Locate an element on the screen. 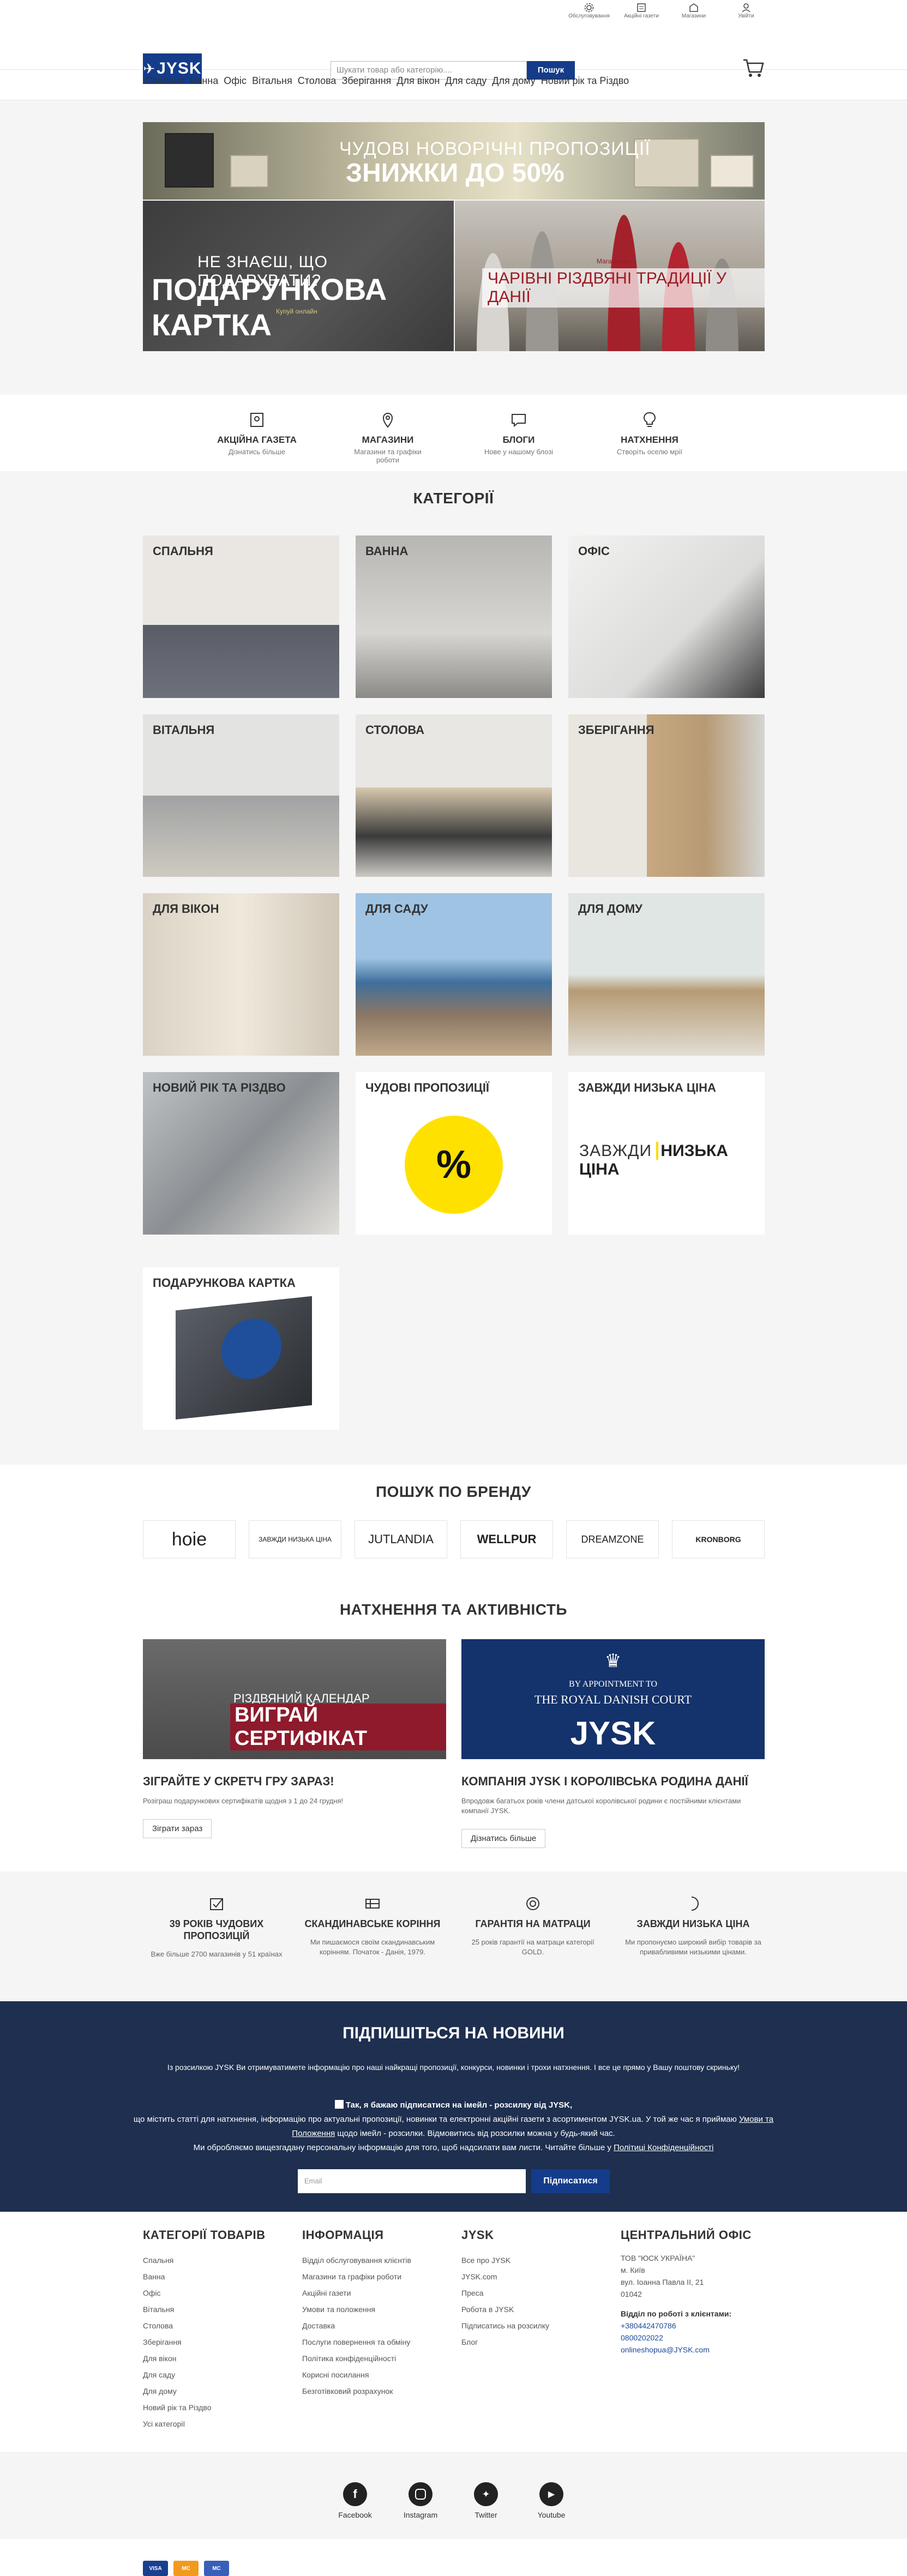 The width and height of the screenshot is (907, 2576). email-link: onlineshopua@JYSK.com is located at coordinates (694, 2350).